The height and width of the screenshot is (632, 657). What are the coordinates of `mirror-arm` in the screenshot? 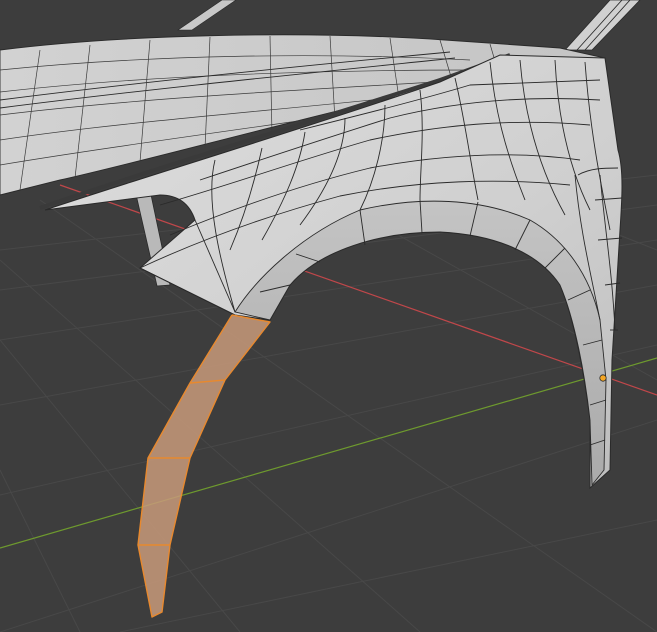 It's located at (207, 15).